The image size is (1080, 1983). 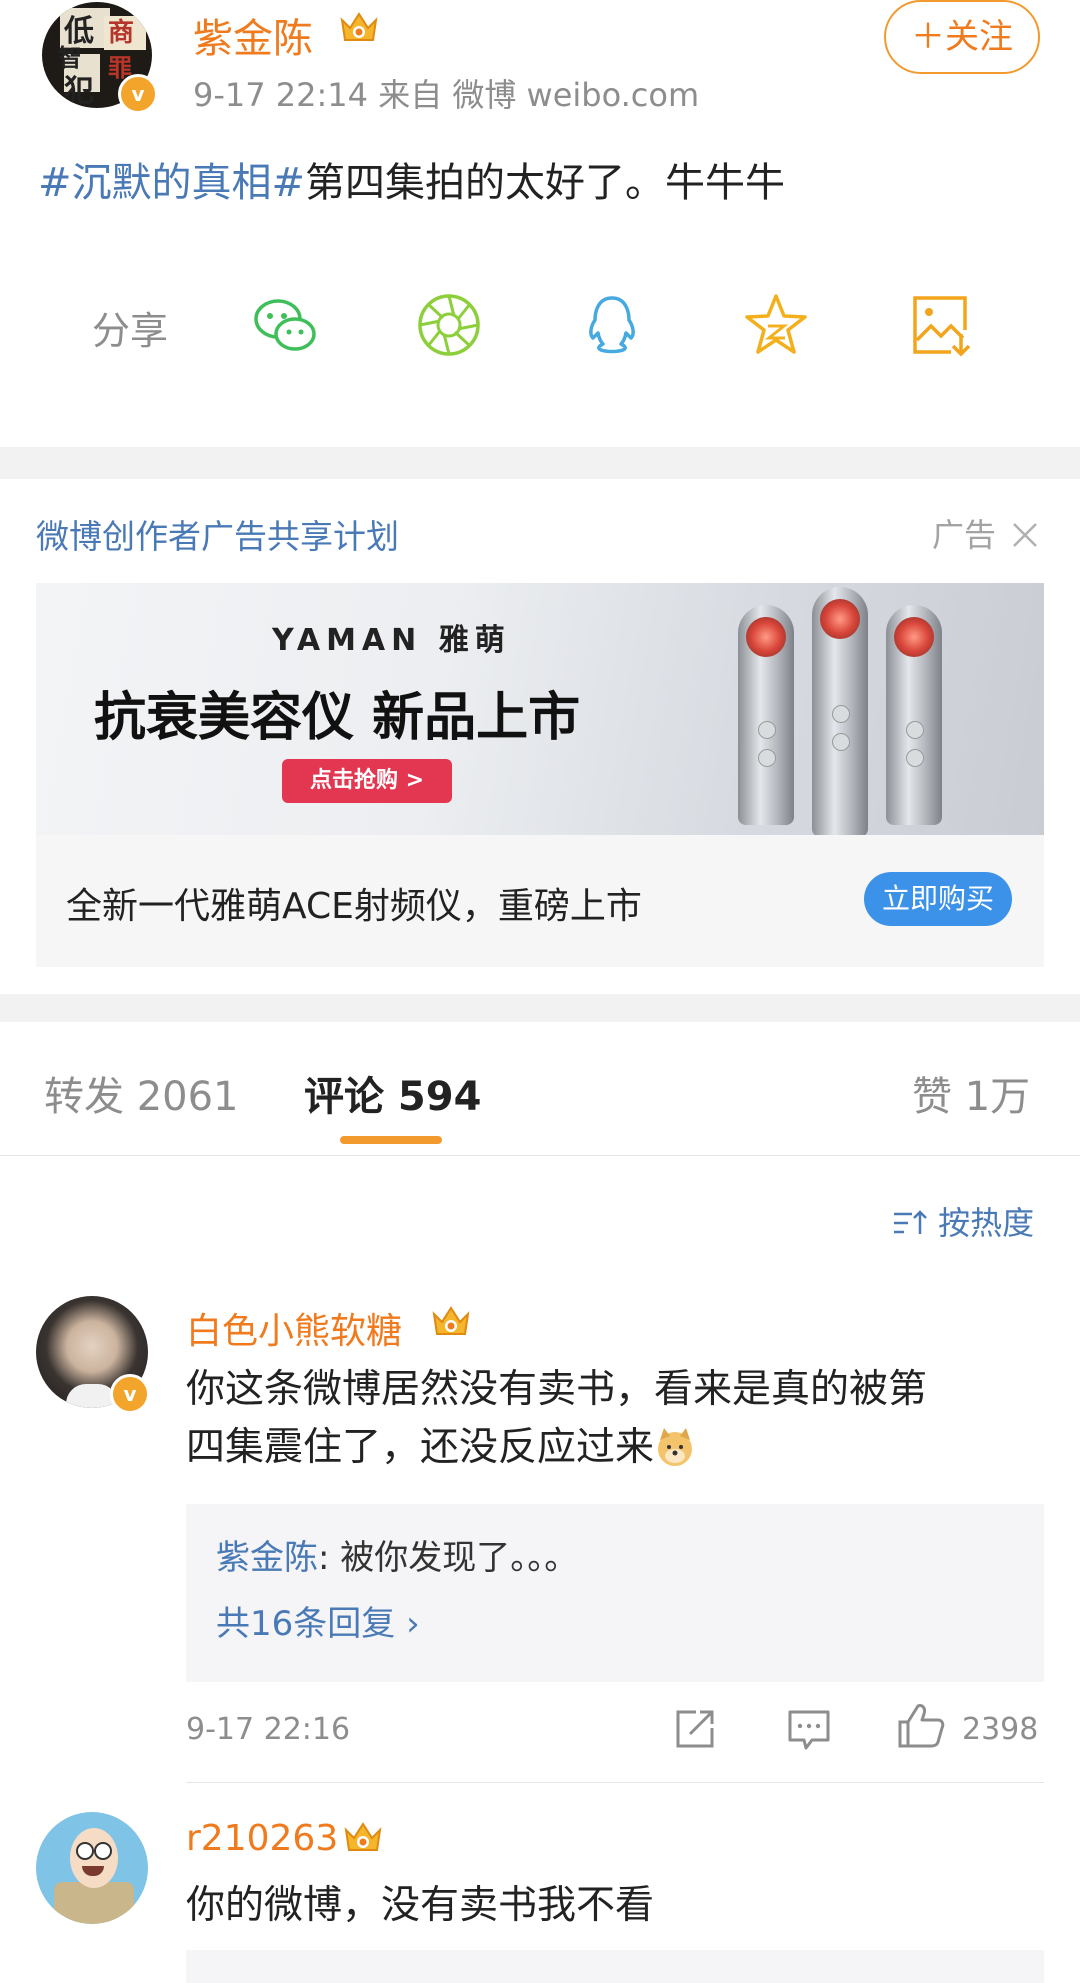 I want to click on commenter-name: r210263, so click(x=262, y=1838).